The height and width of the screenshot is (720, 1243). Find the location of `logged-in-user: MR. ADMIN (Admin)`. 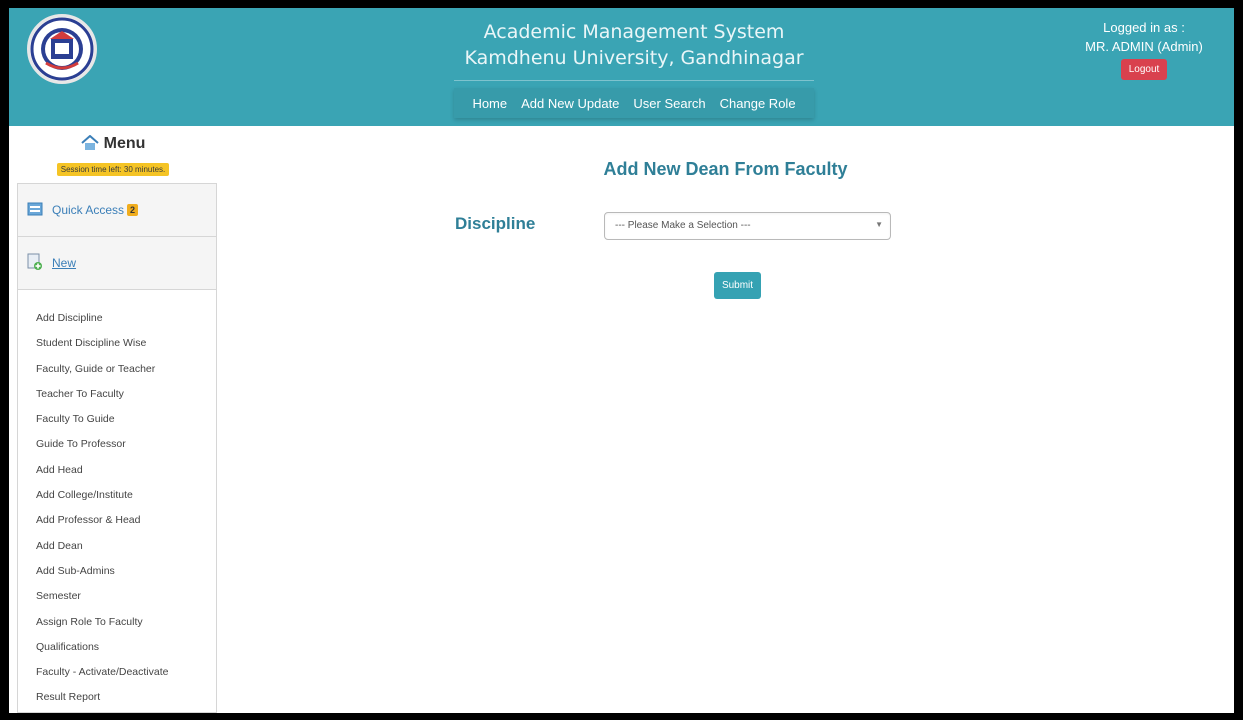

logged-in-user: MR. ADMIN (Admin) is located at coordinates (1144, 46).